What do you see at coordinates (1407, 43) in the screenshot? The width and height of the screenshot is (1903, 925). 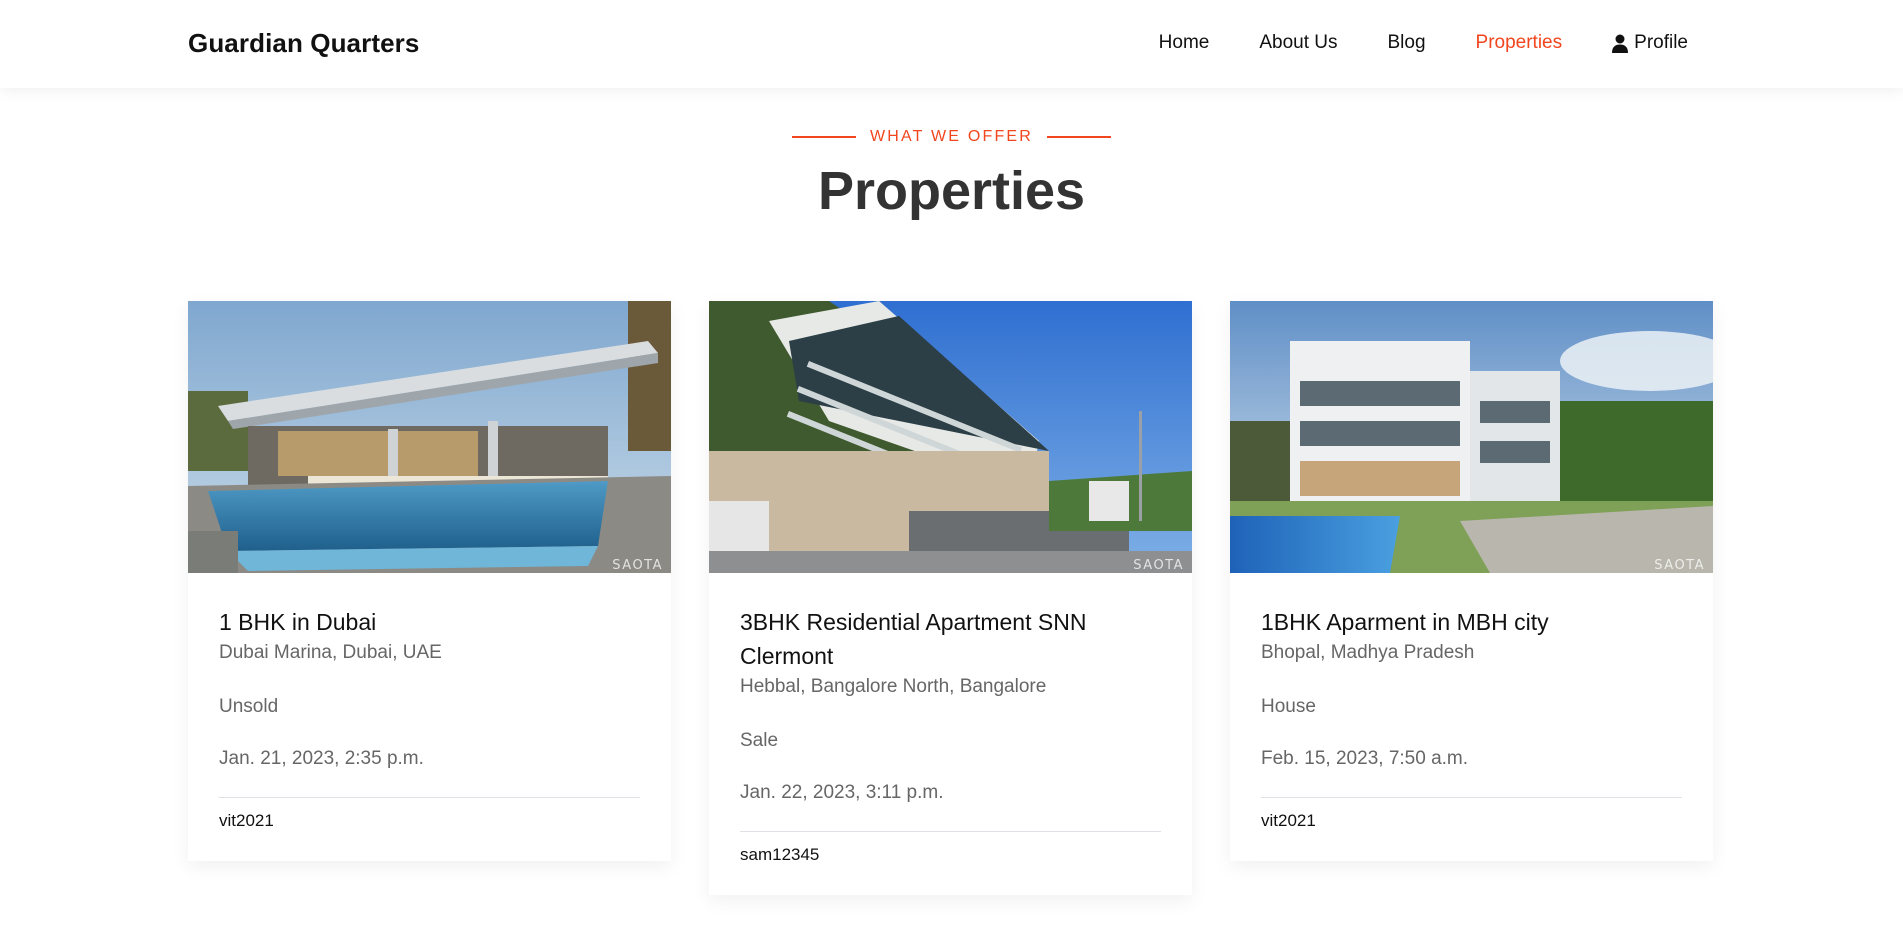 I see `nav-blog: Blog` at bounding box center [1407, 43].